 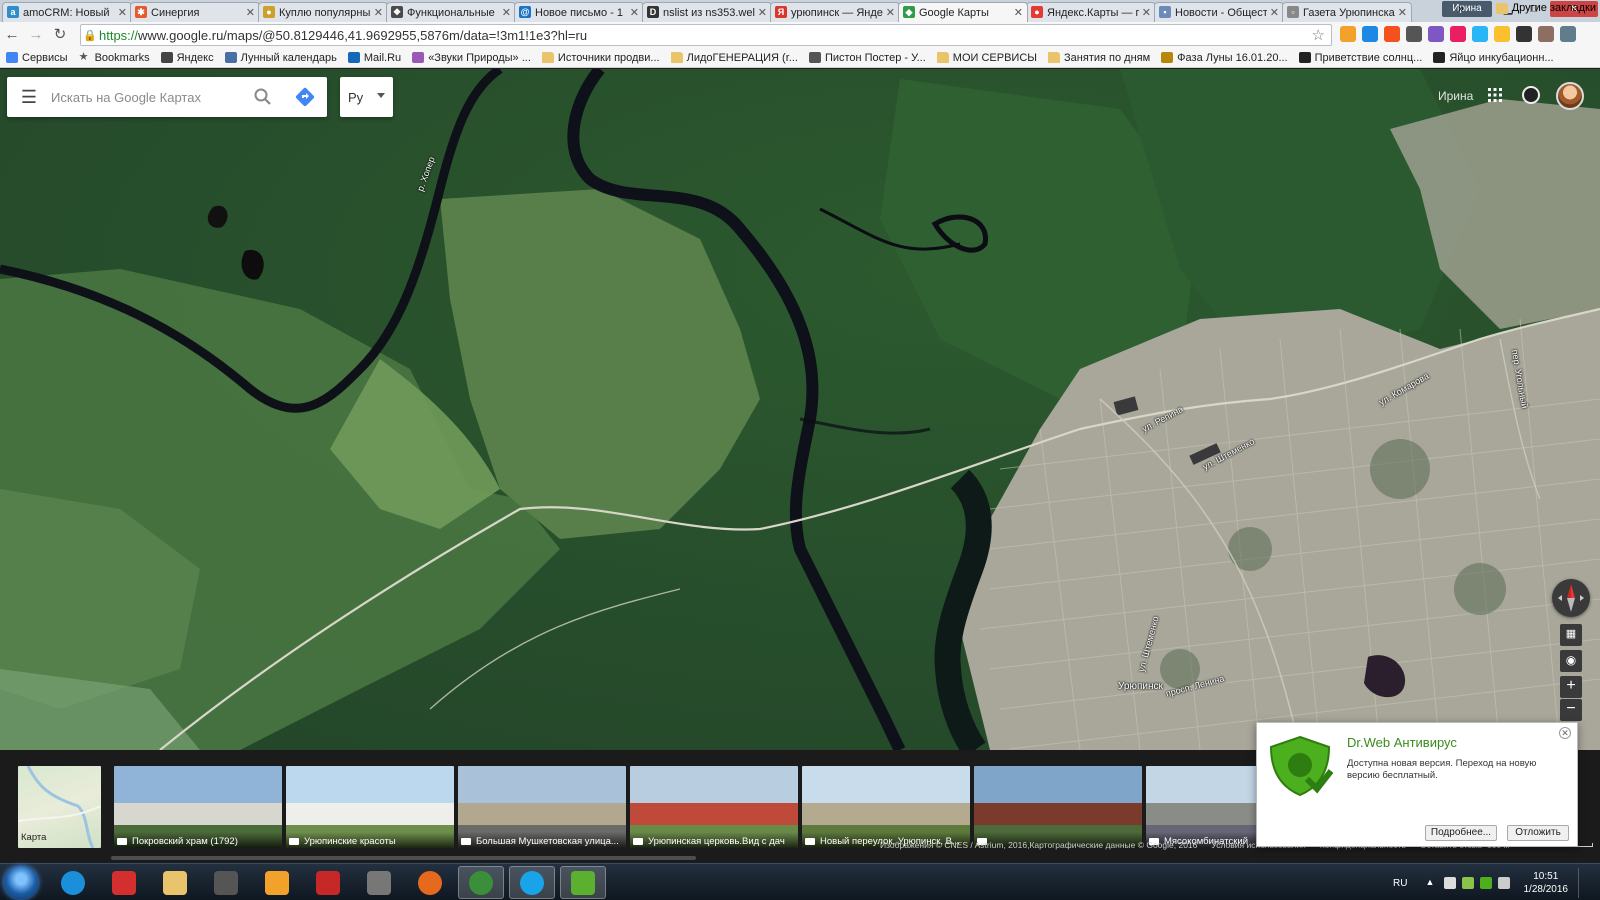 I want to click on keyboard-language: RU, so click(x=1400, y=883).